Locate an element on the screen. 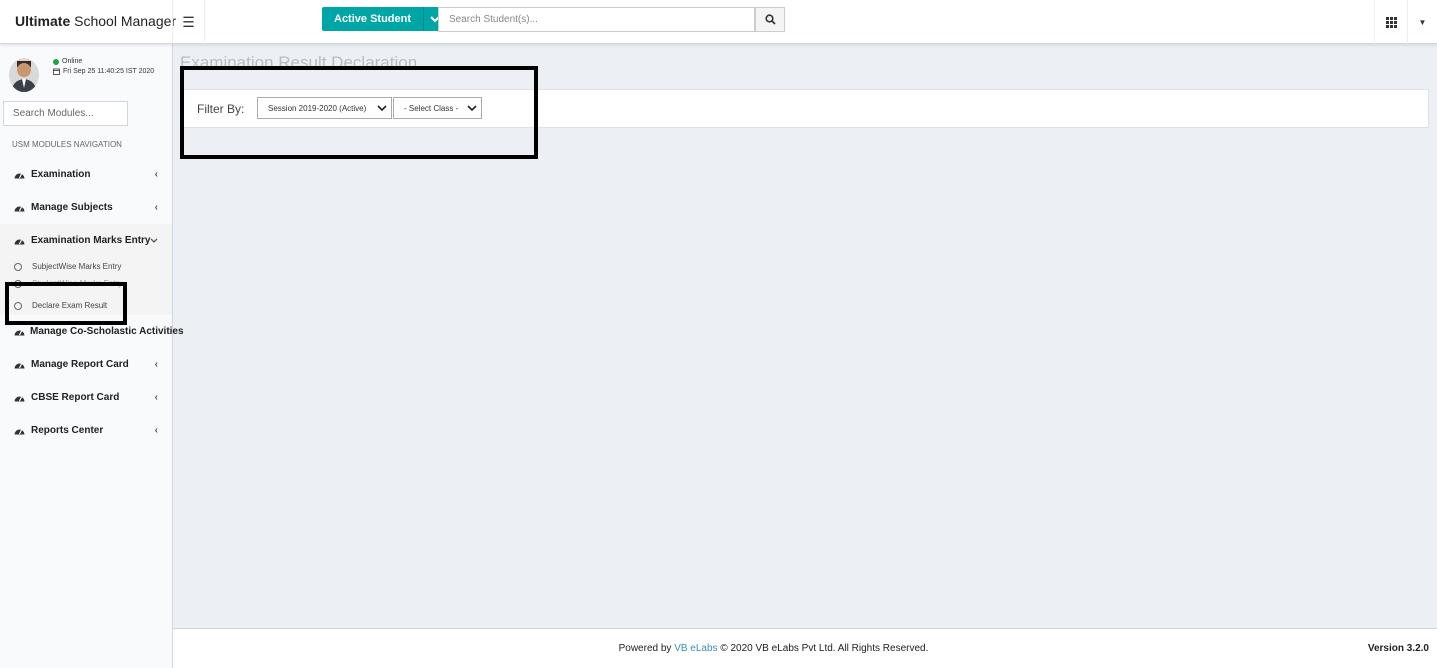 Image resolution: width=1437 pixels, height=668 pixels. sidebar-item-manage-subjects: Manage Subjects ‹ is located at coordinates (86, 207).